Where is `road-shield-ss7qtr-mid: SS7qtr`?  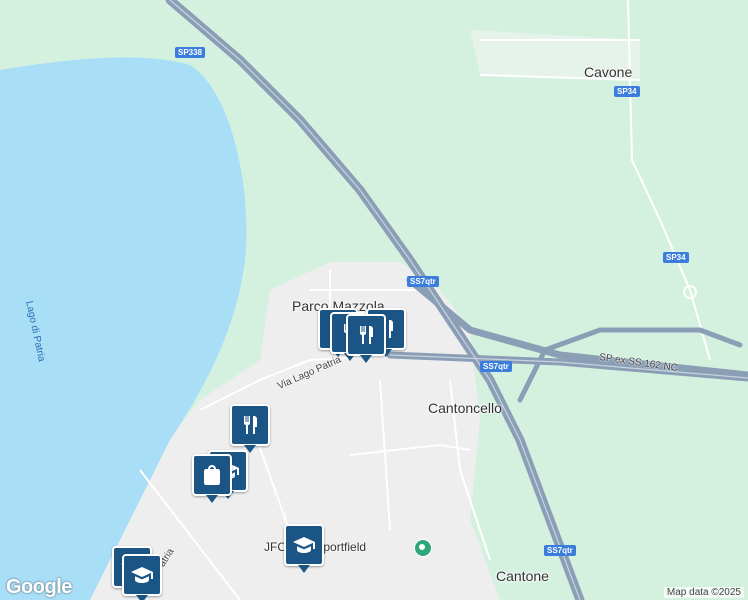
road-shield-ss7qtr-mid: SS7qtr is located at coordinates (496, 366).